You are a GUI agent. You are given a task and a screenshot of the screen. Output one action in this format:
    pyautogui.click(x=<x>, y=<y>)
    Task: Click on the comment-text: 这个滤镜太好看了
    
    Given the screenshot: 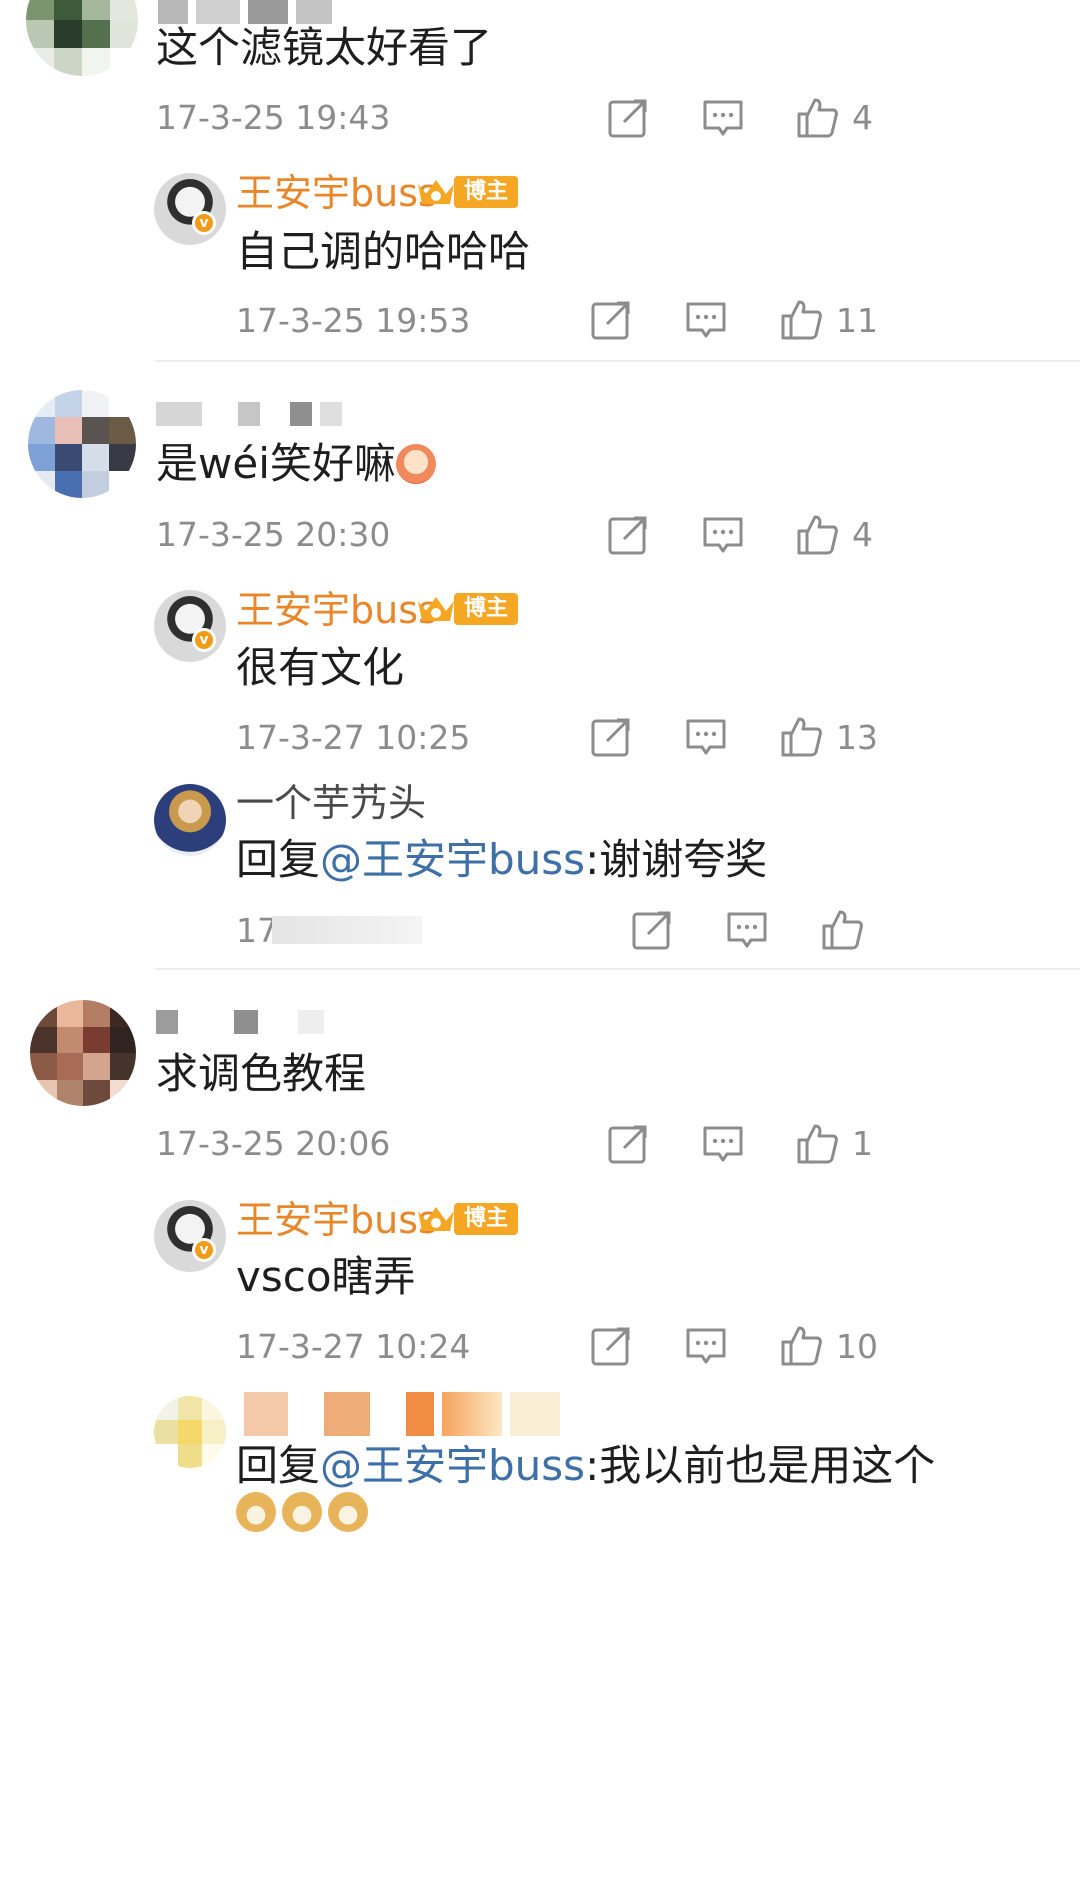 What is the action you would take?
    pyautogui.click(x=324, y=47)
    